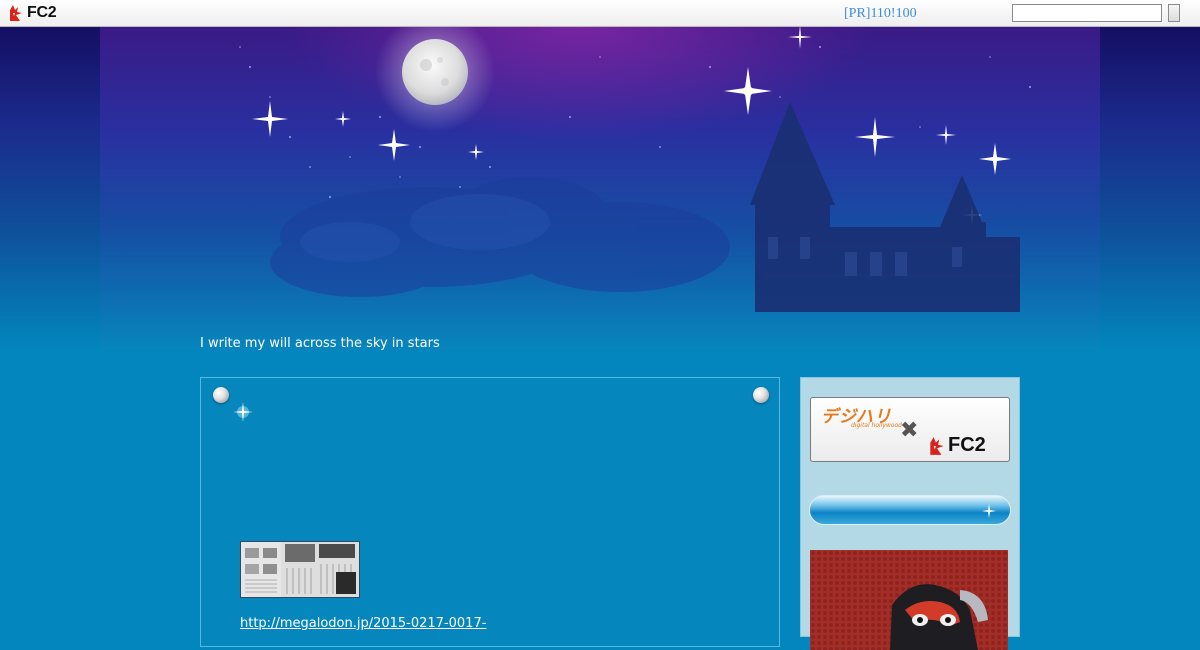  What do you see at coordinates (910, 510) in the screenshot?
I see `sidebar-section-heading` at bounding box center [910, 510].